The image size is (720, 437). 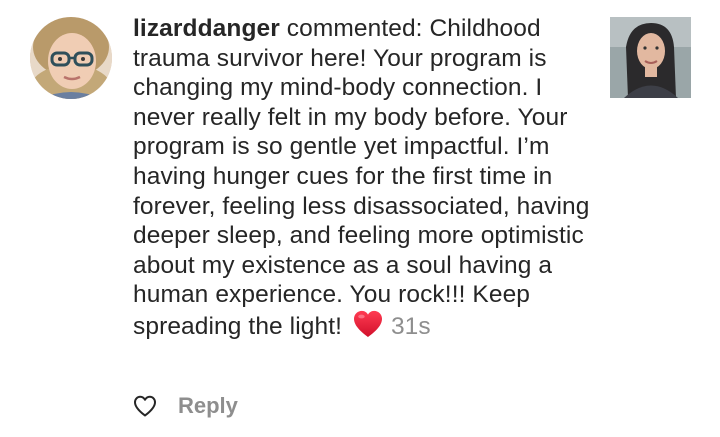 I want to click on avatar-image, so click(x=71, y=58).